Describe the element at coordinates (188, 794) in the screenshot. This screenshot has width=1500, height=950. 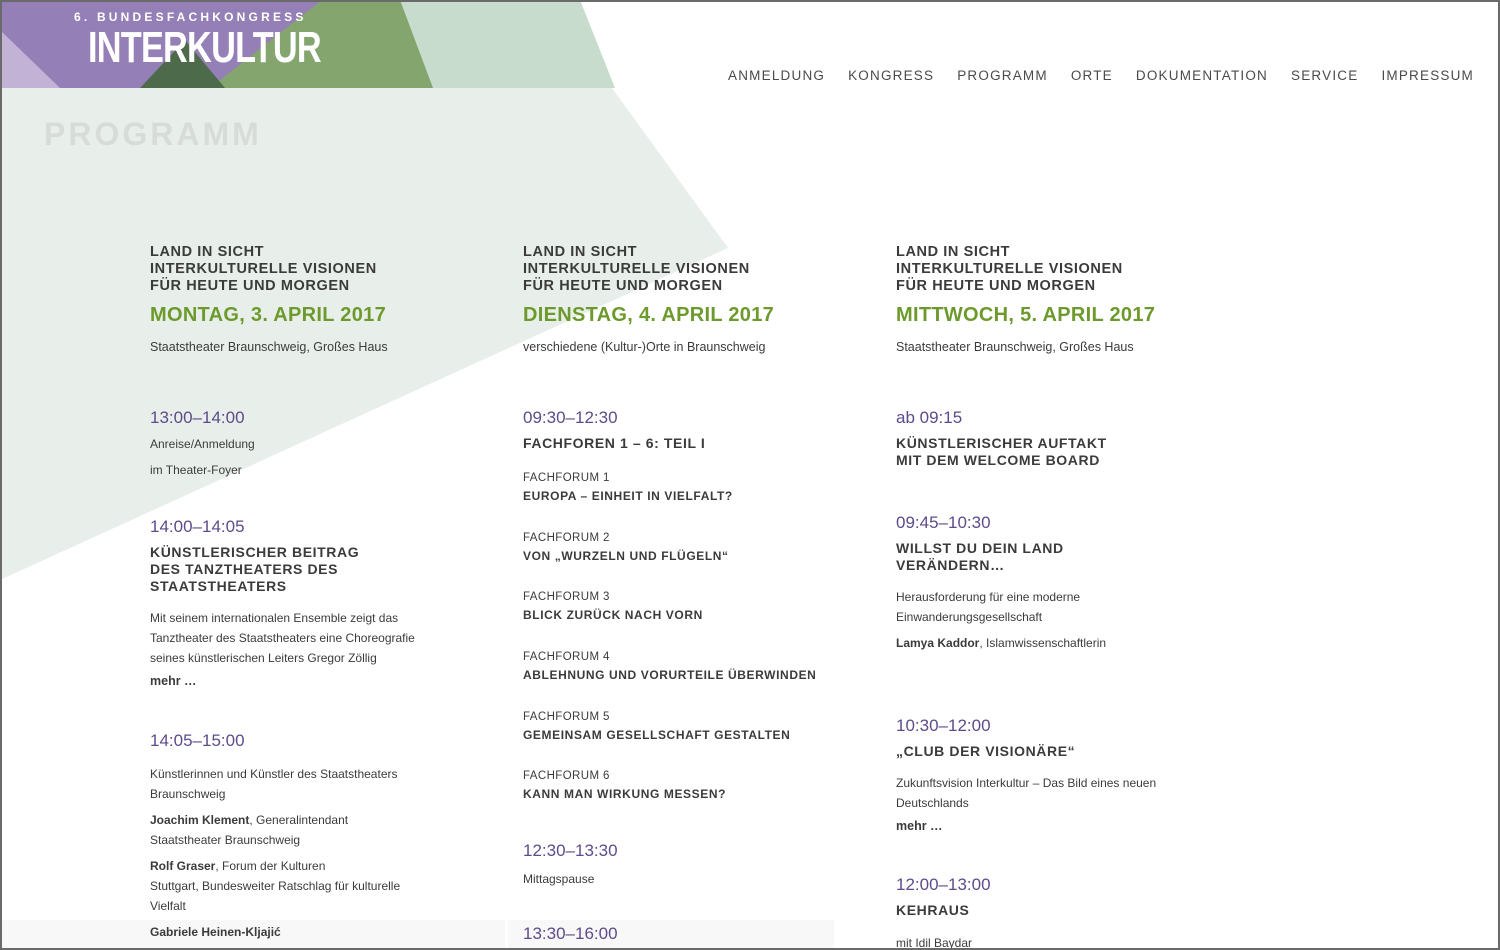
I see `event-text: Braunschweig` at that location.